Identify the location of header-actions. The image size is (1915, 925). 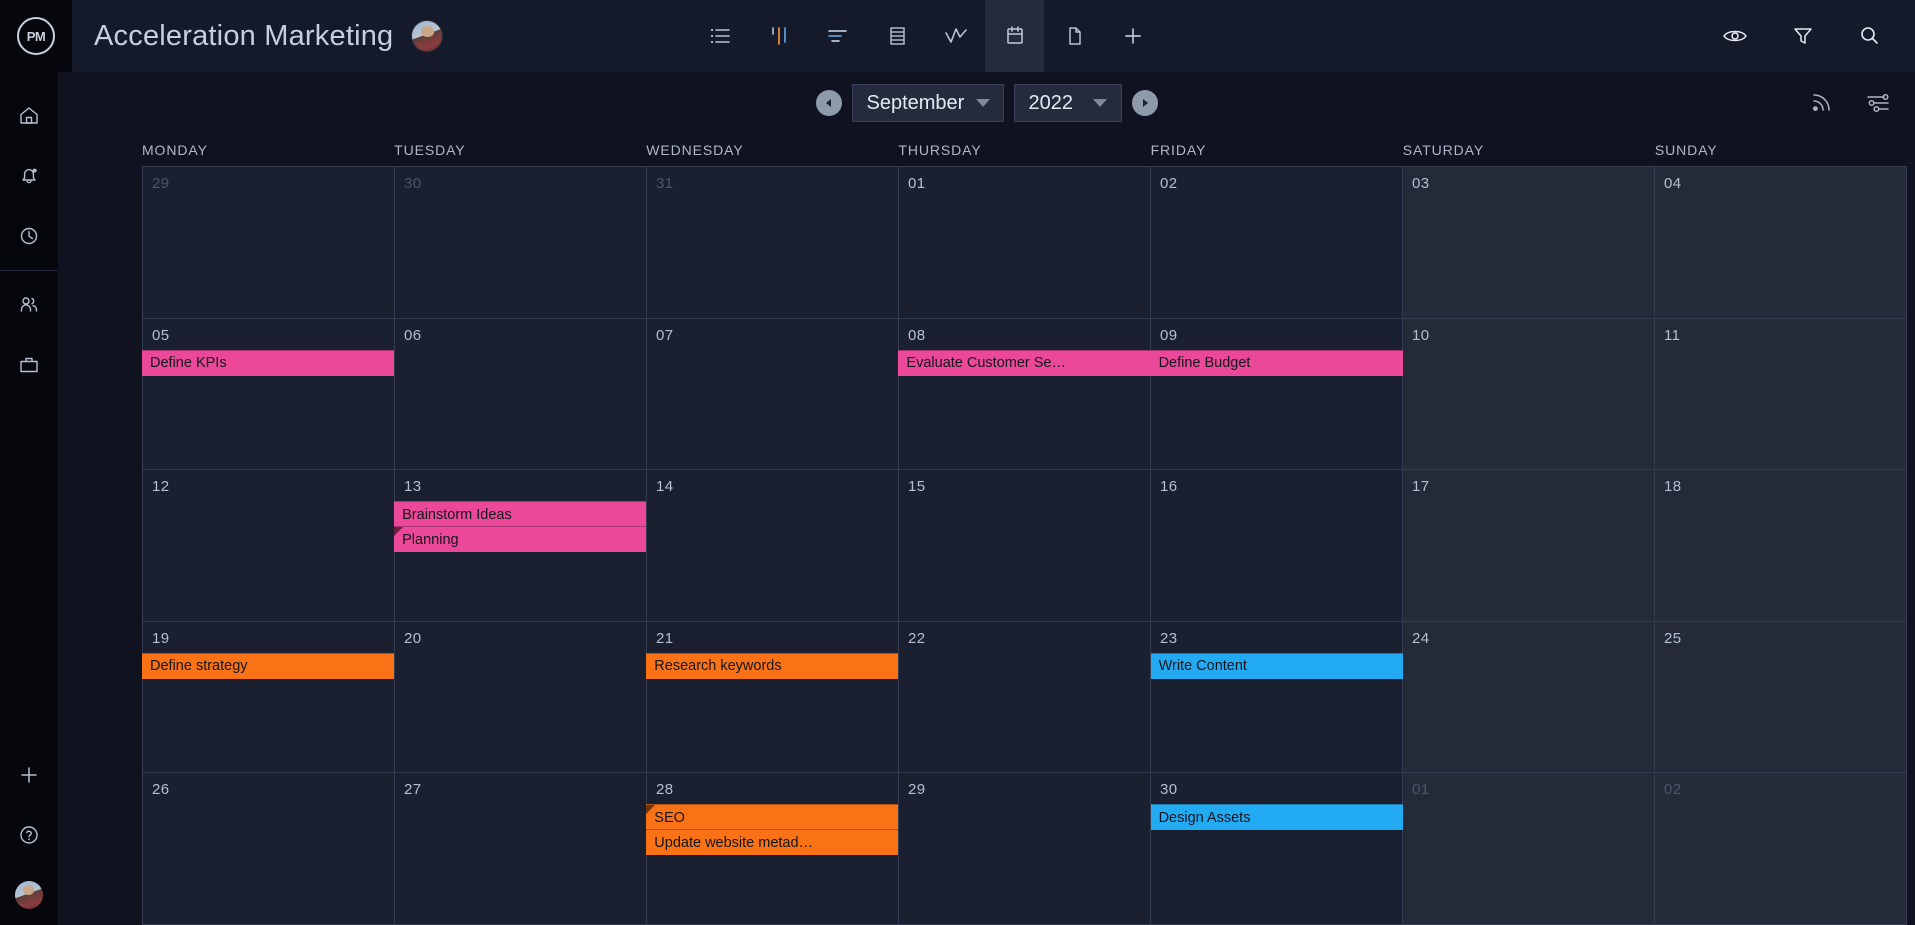
(1809, 36).